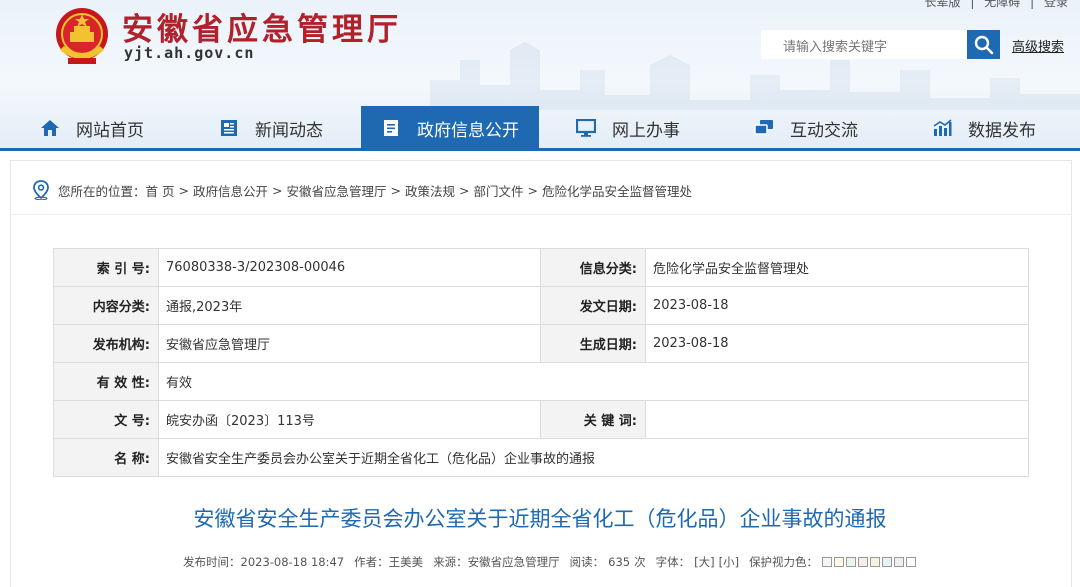 Image resolution: width=1080 pixels, height=587 pixels. What do you see at coordinates (229, 128) in the screenshot?
I see `newspaper-icon` at bounding box center [229, 128].